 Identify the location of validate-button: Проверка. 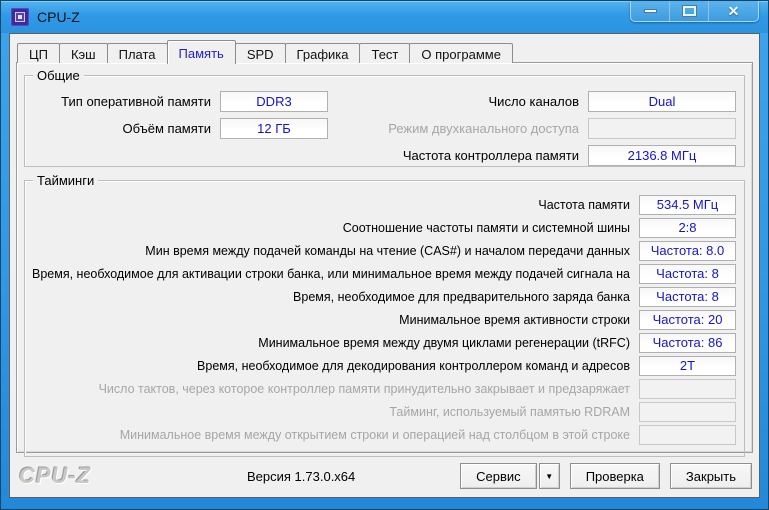
(614, 476).